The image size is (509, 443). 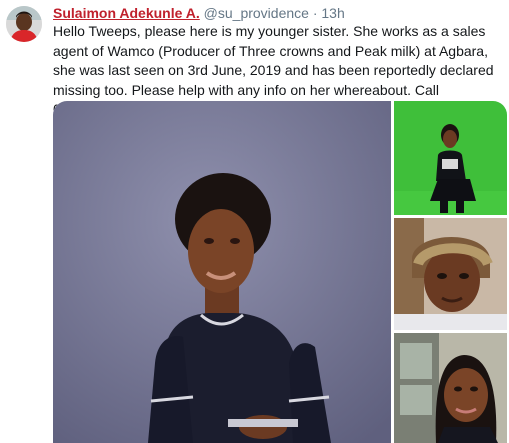 I want to click on author-handle: @su_providence, so click(x=256, y=13).